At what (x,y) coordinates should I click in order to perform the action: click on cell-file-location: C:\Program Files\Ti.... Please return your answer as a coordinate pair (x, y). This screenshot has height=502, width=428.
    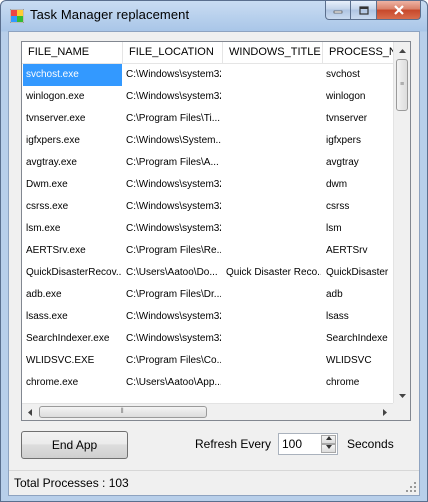
    Looking at the image, I should click on (172, 119).